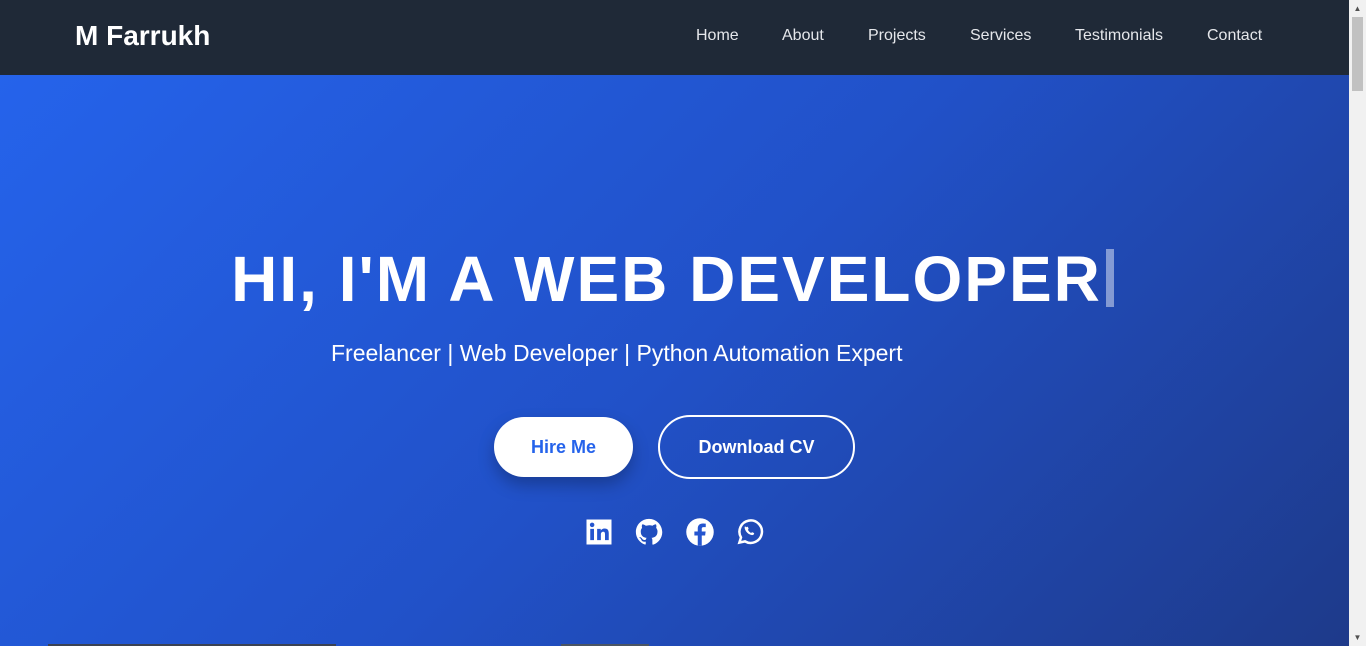 Image resolution: width=1366 pixels, height=646 pixels. I want to click on hire-me-button: Hire Me, so click(563, 447).